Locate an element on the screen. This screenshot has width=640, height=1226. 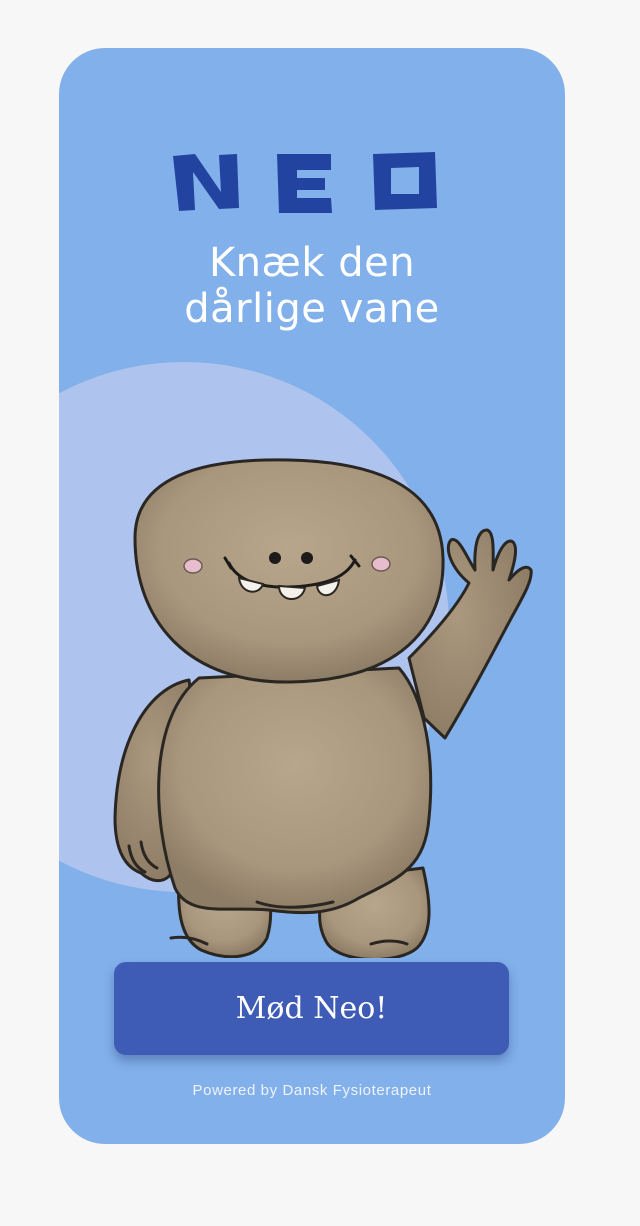
powered-by-text: Powered by Dansk Fysioterapeut is located at coordinates (312, 1090).